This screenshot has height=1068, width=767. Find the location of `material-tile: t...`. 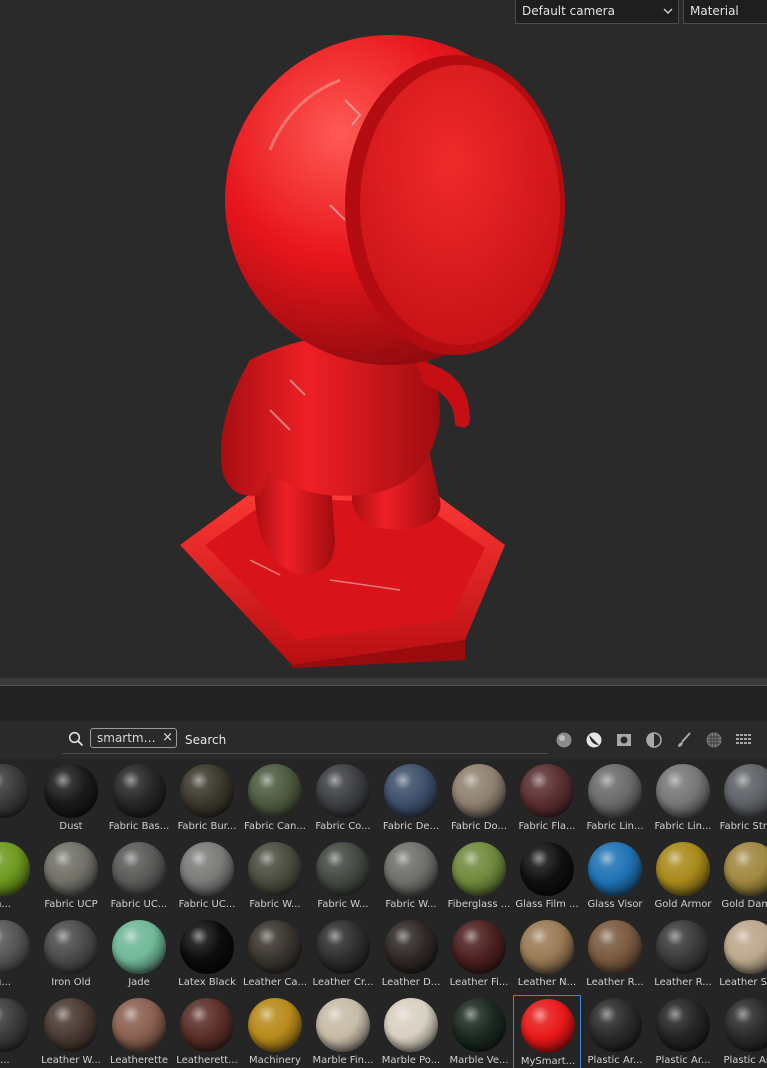

material-tile: t... is located at coordinates (18, 1031).